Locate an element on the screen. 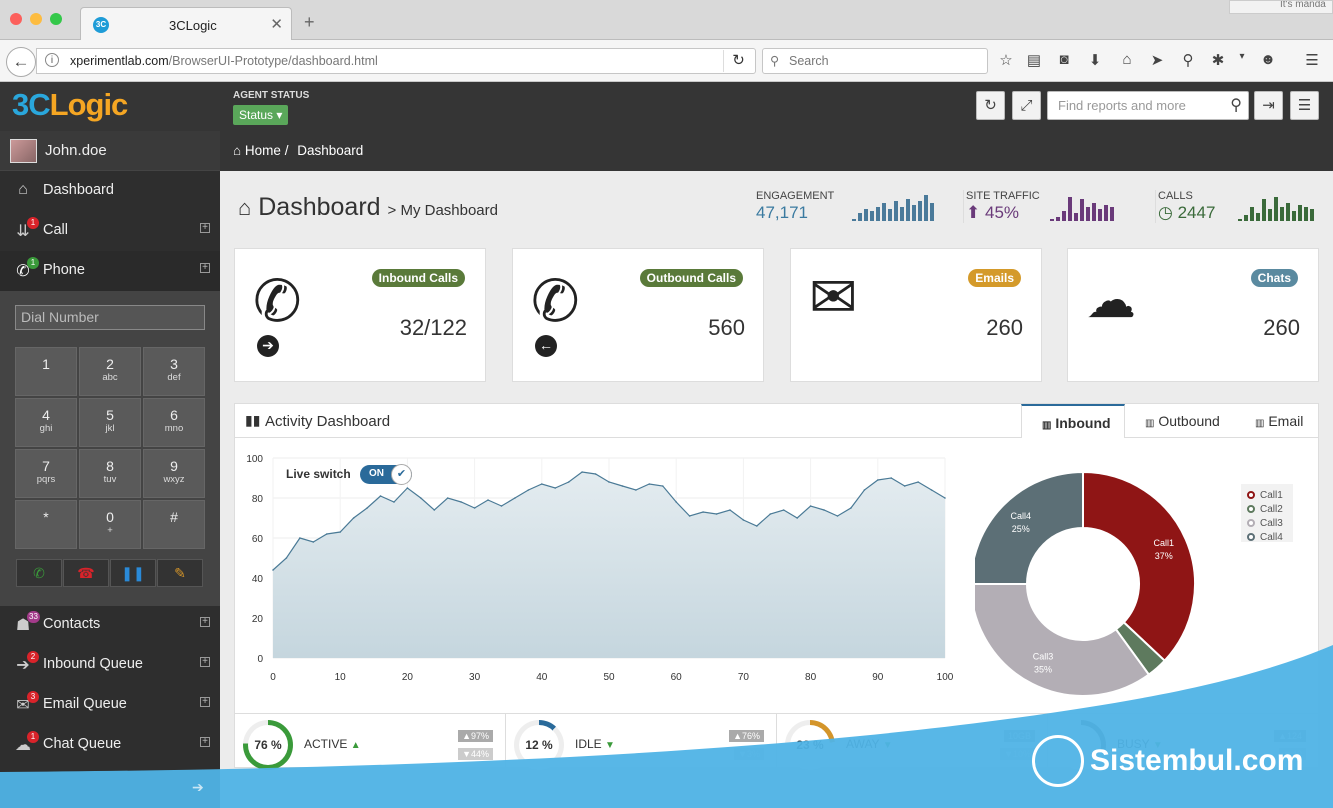 Image resolution: width=1333 pixels, height=808 pixels. y-tick-label: 40 is located at coordinates (258, 579).